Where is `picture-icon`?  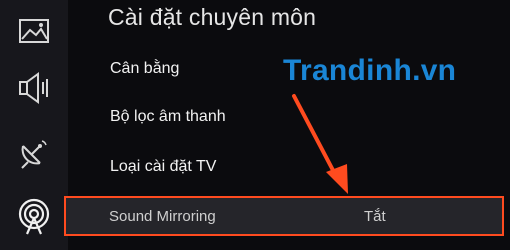 picture-icon is located at coordinates (34, 32).